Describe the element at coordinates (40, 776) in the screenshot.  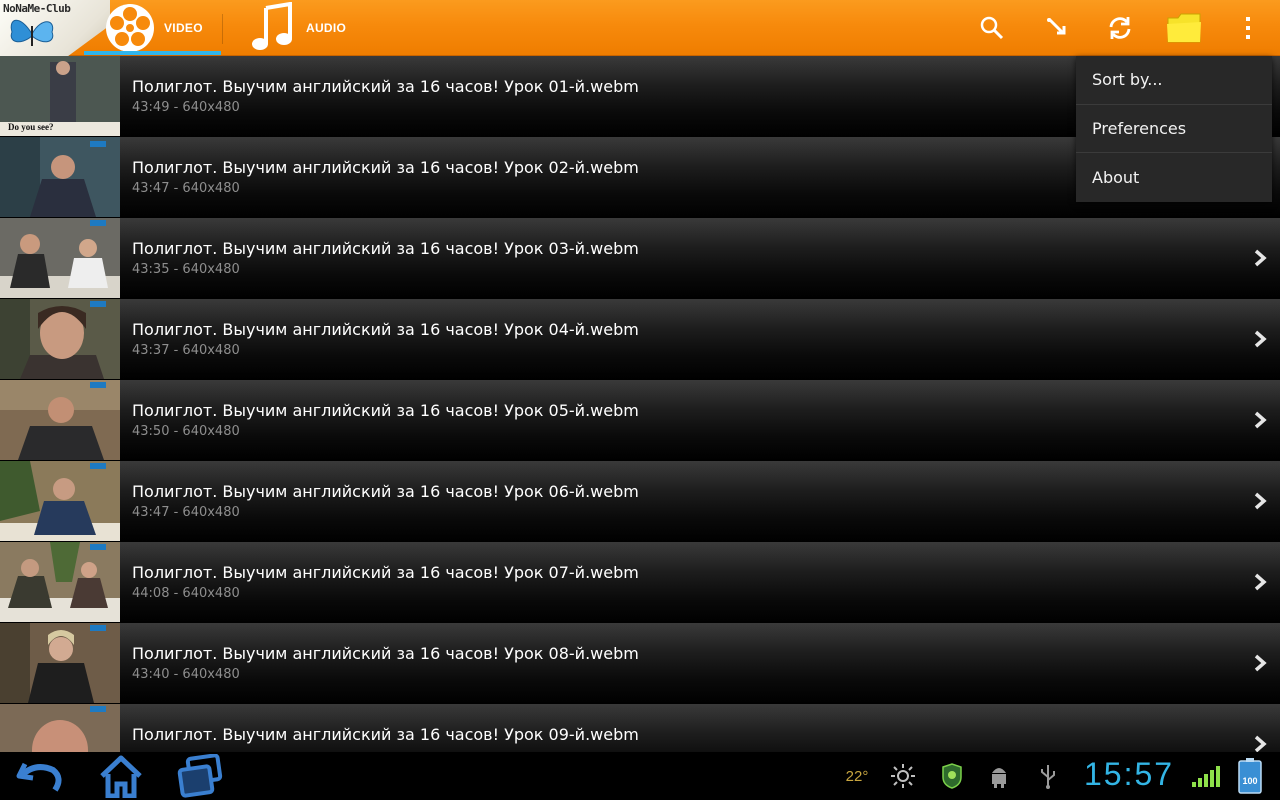
I see `back-icon` at that location.